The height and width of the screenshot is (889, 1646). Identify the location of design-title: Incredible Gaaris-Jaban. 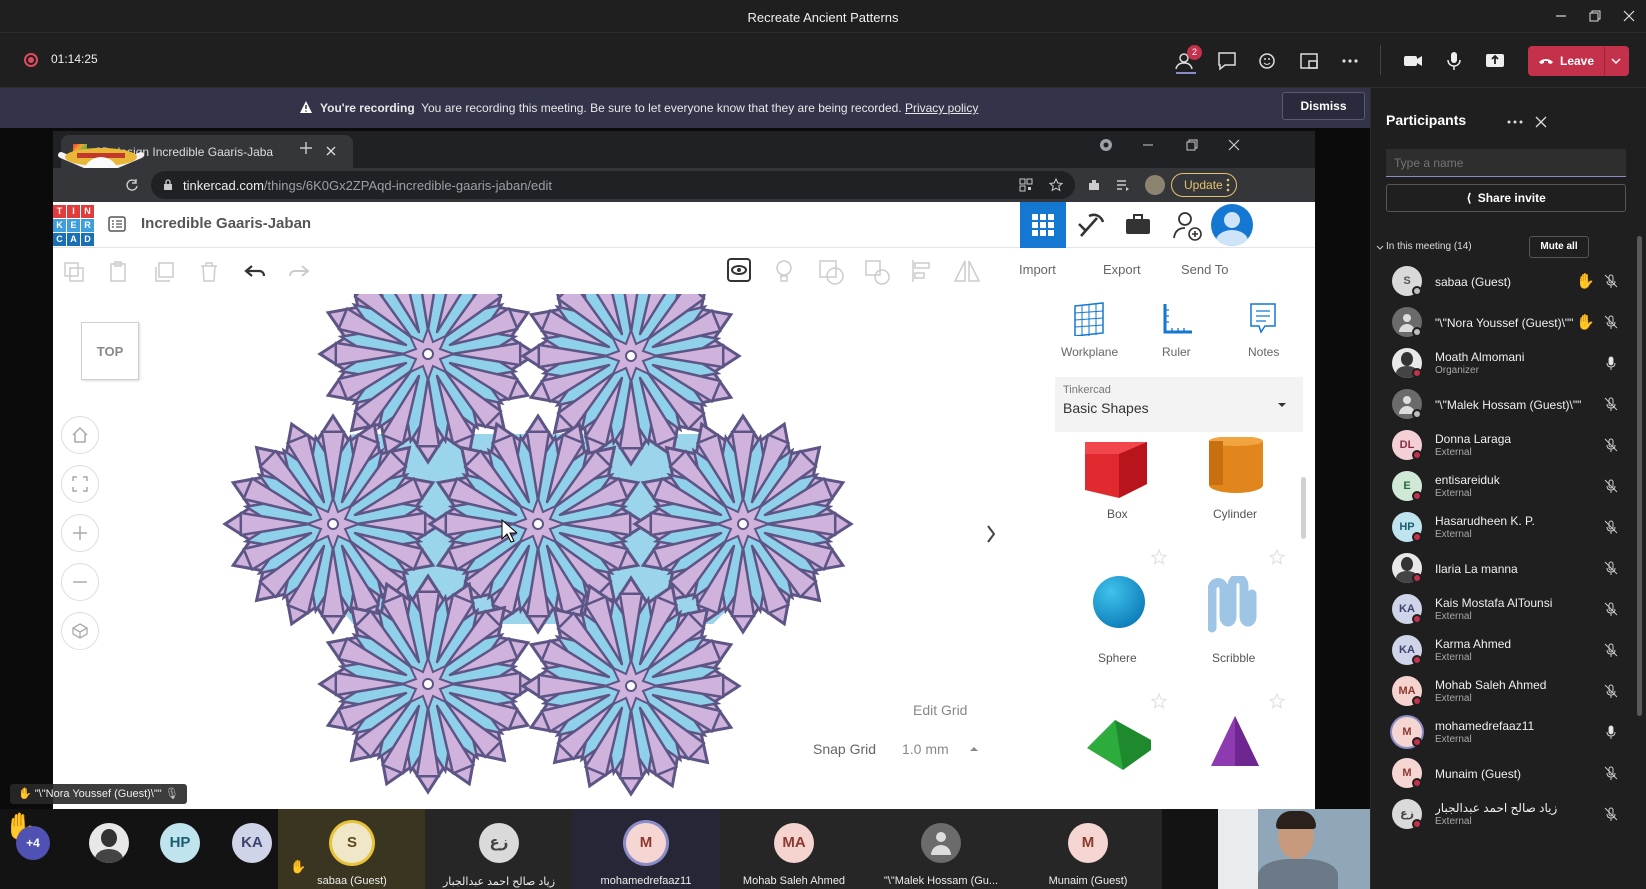
(226, 223).